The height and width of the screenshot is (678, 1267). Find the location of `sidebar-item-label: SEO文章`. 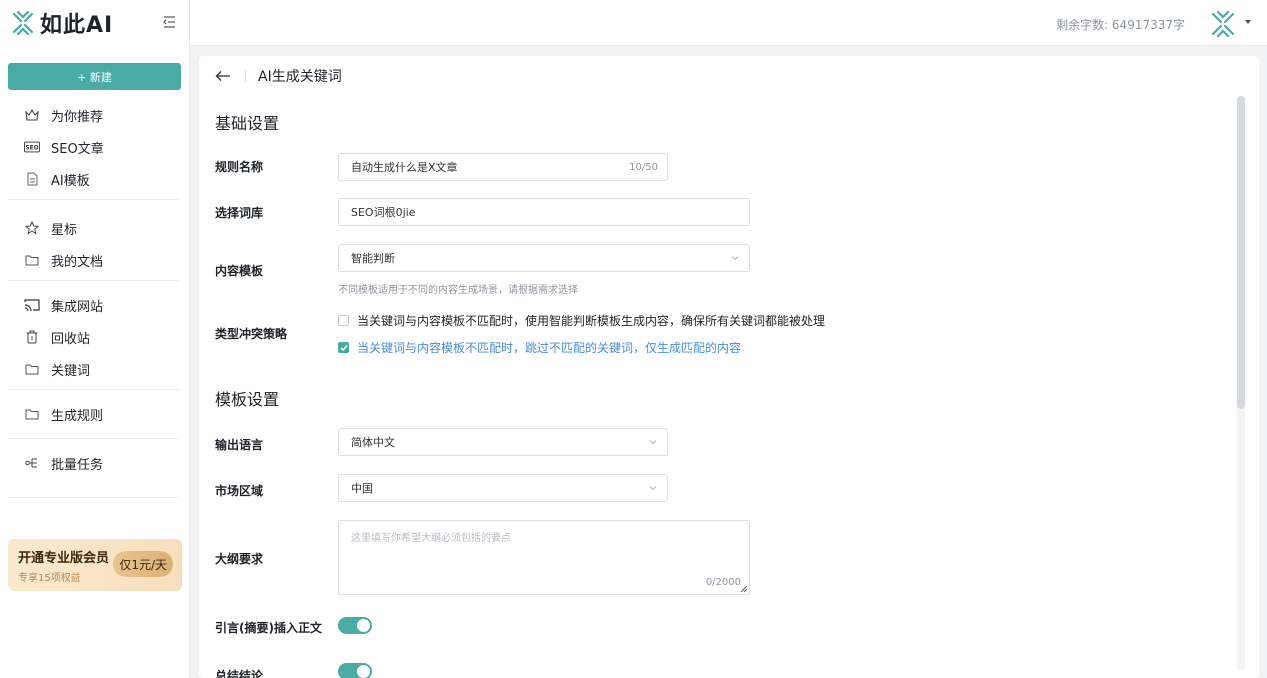

sidebar-item-label: SEO文章 is located at coordinates (77, 149).